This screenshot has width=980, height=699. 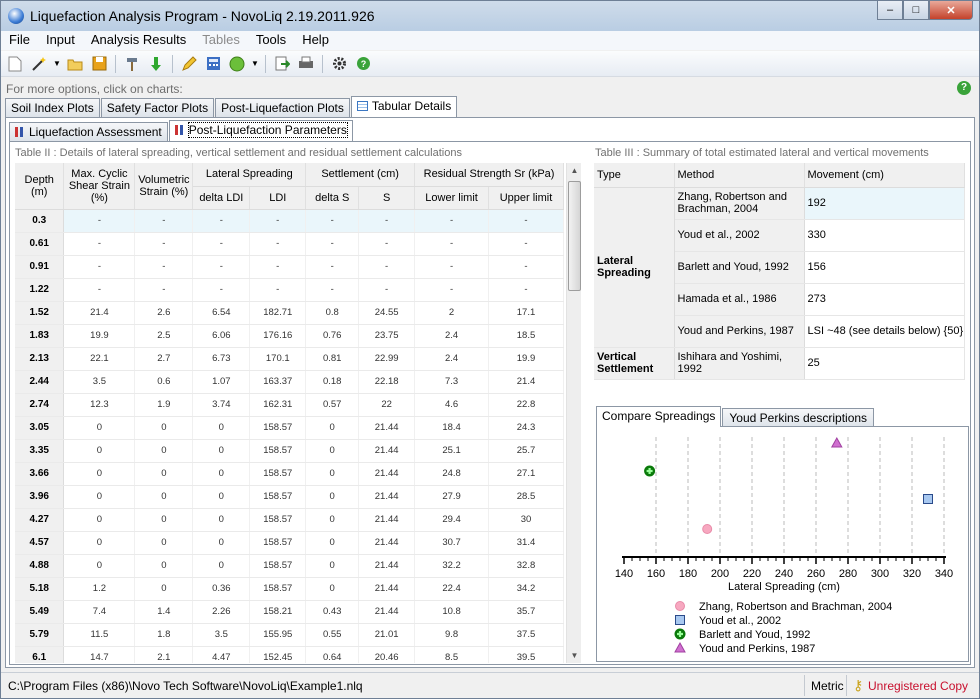 I want to click on value-cell: 22.1, so click(x=99, y=359).